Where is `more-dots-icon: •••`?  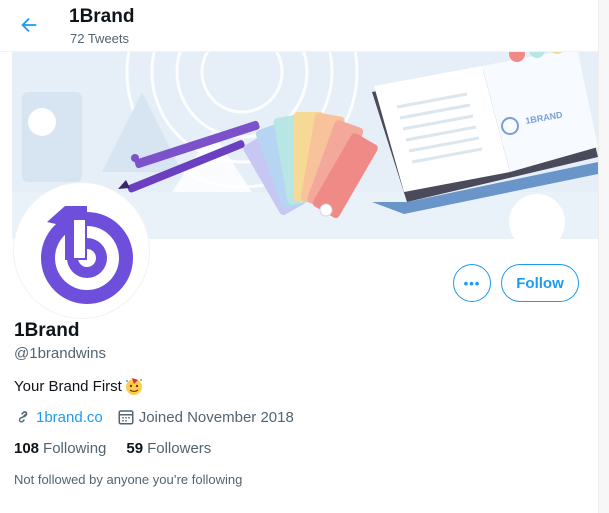 more-dots-icon: ••• is located at coordinates (472, 283).